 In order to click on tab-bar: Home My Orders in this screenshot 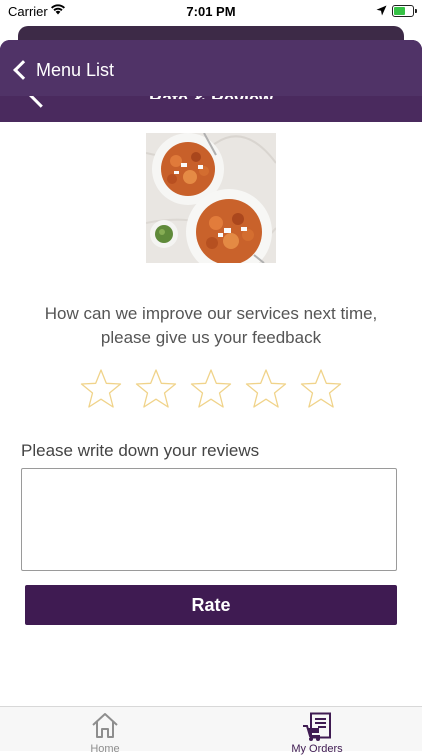, I will do `click(211, 730)`.